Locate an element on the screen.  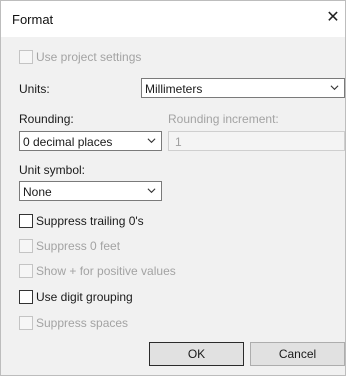
units-dropdown: Millimeters is located at coordinates (243, 88).